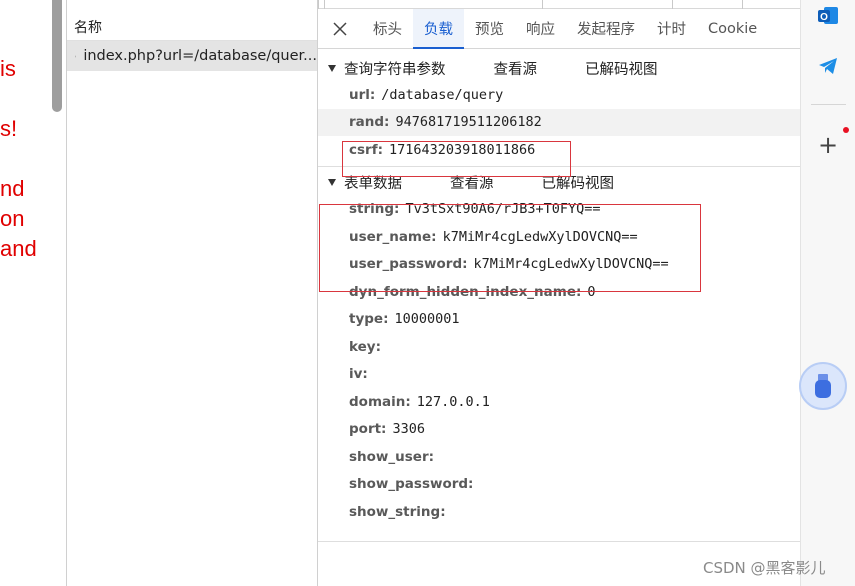 The width and height of the screenshot is (855, 586). What do you see at coordinates (540, 28) in the screenshot?
I see `tab-response: 响应` at bounding box center [540, 28].